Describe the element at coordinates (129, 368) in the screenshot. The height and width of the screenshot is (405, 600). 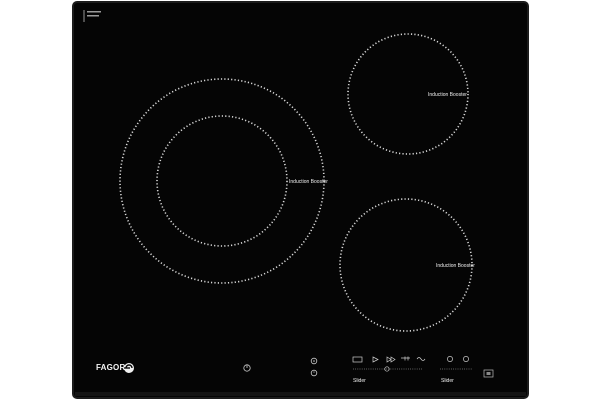
I see `brand-logo-icon` at that location.